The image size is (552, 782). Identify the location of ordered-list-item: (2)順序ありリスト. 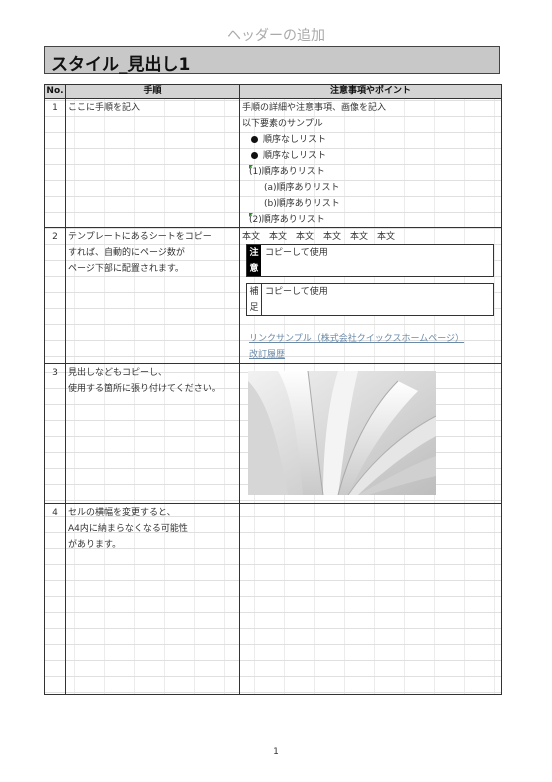
(287, 220).